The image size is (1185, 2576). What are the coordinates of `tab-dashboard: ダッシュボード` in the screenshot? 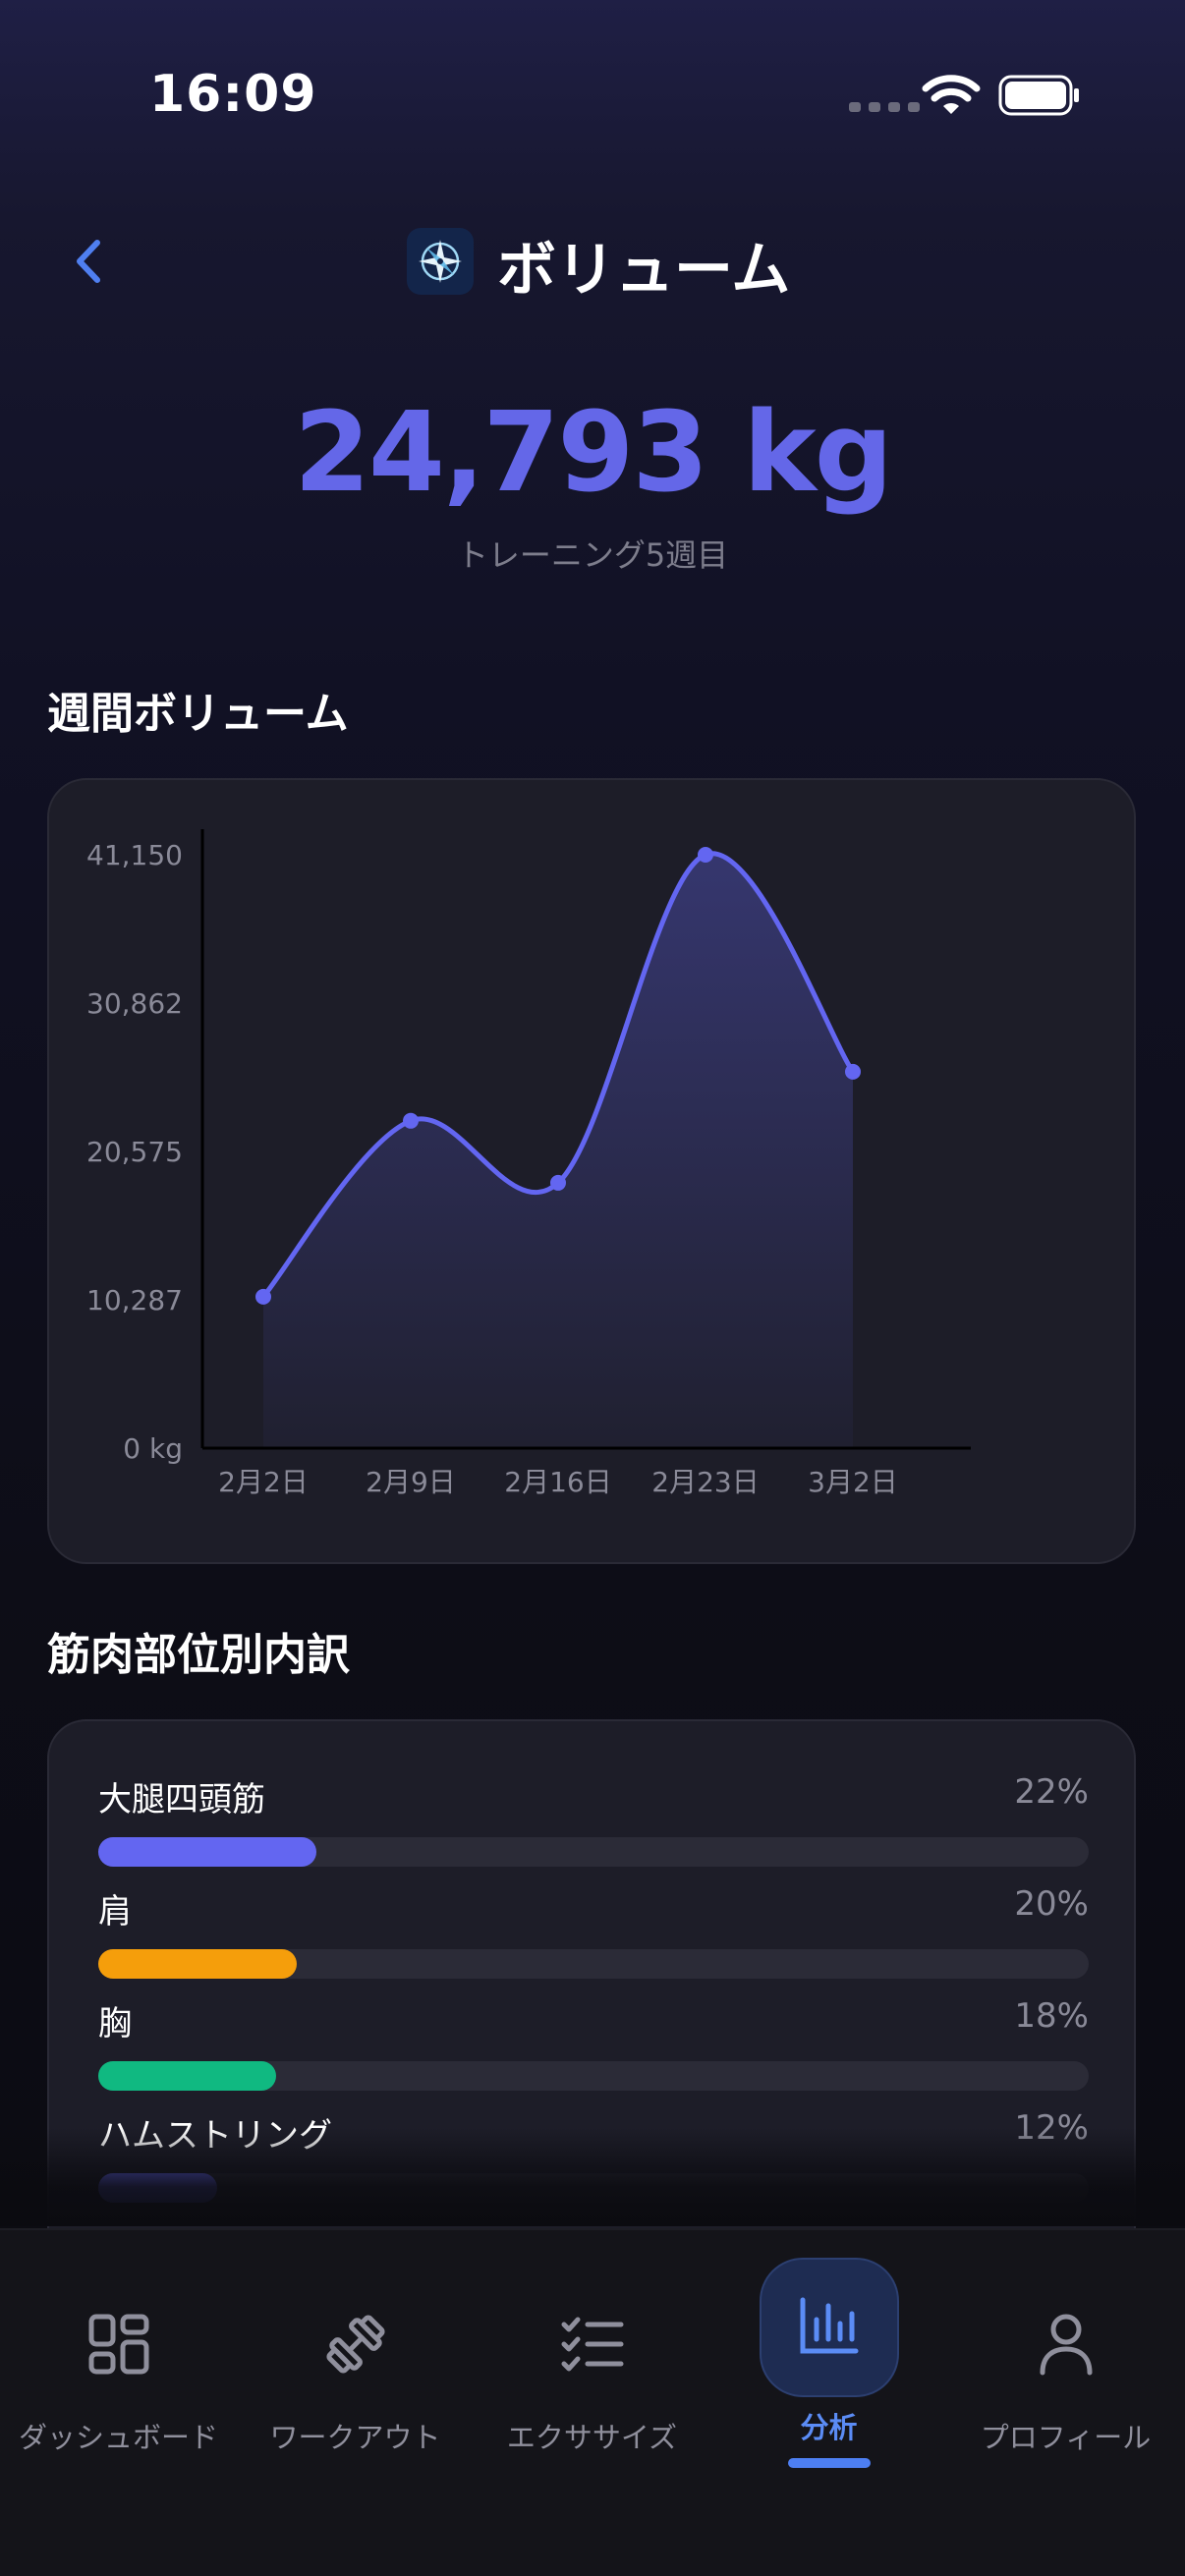 It's located at (119, 2358).